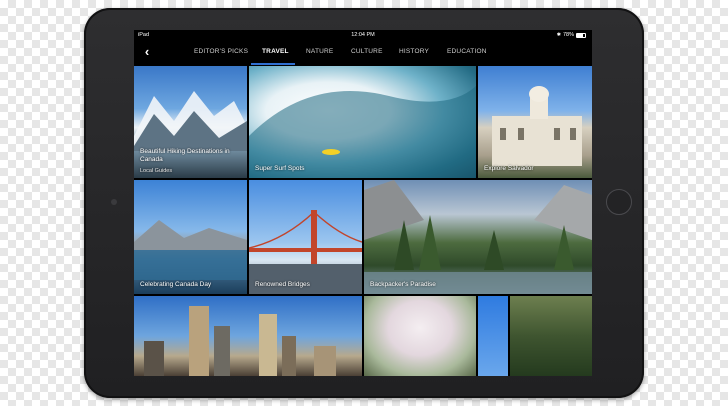 The height and width of the screenshot is (406, 728). I want to click on tile-canada-day: Celebrating Canada Day, so click(190, 237).